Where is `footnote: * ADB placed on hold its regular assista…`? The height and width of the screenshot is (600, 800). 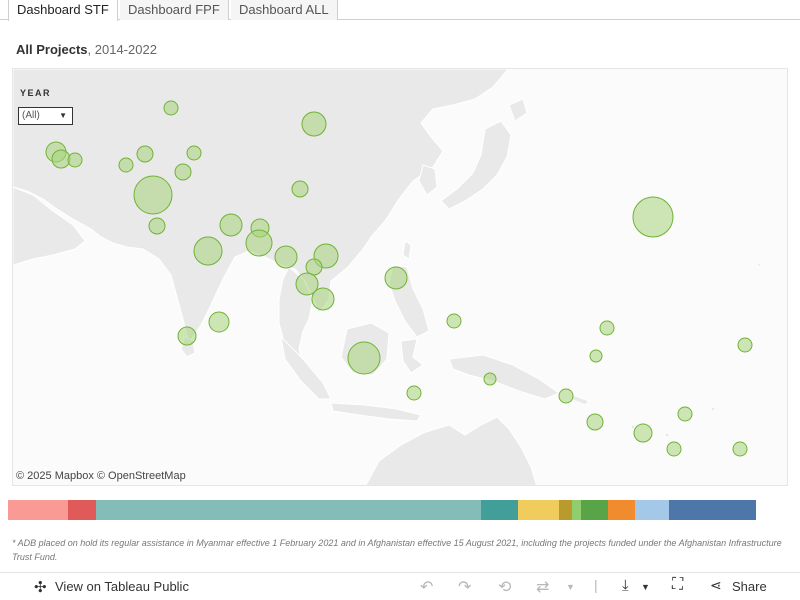 footnote: * ADB placed on hold its regular assista… is located at coordinates (397, 550).